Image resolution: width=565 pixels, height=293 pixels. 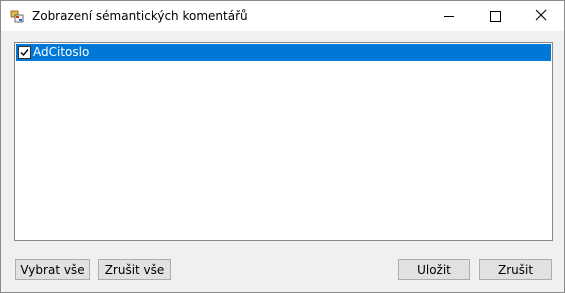 What do you see at coordinates (134, 269) in the screenshot?
I see `clear-all-button: Zrušit vše` at bounding box center [134, 269].